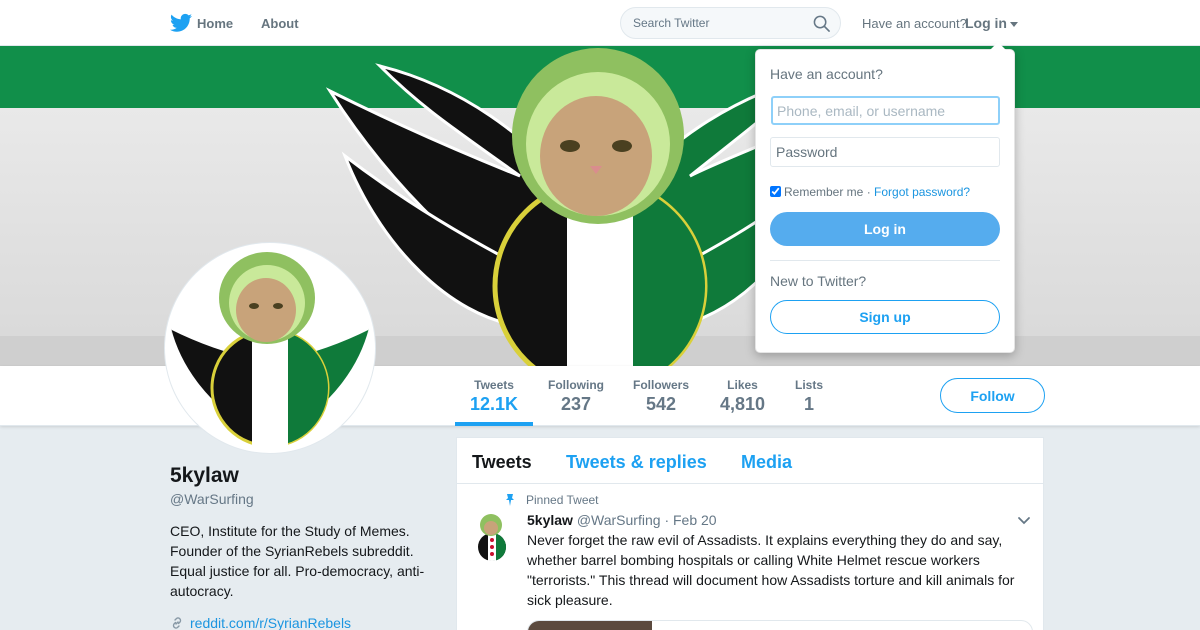  Describe the element at coordinates (661, 404) in the screenshot. I see `stat-value: 542` at that location.